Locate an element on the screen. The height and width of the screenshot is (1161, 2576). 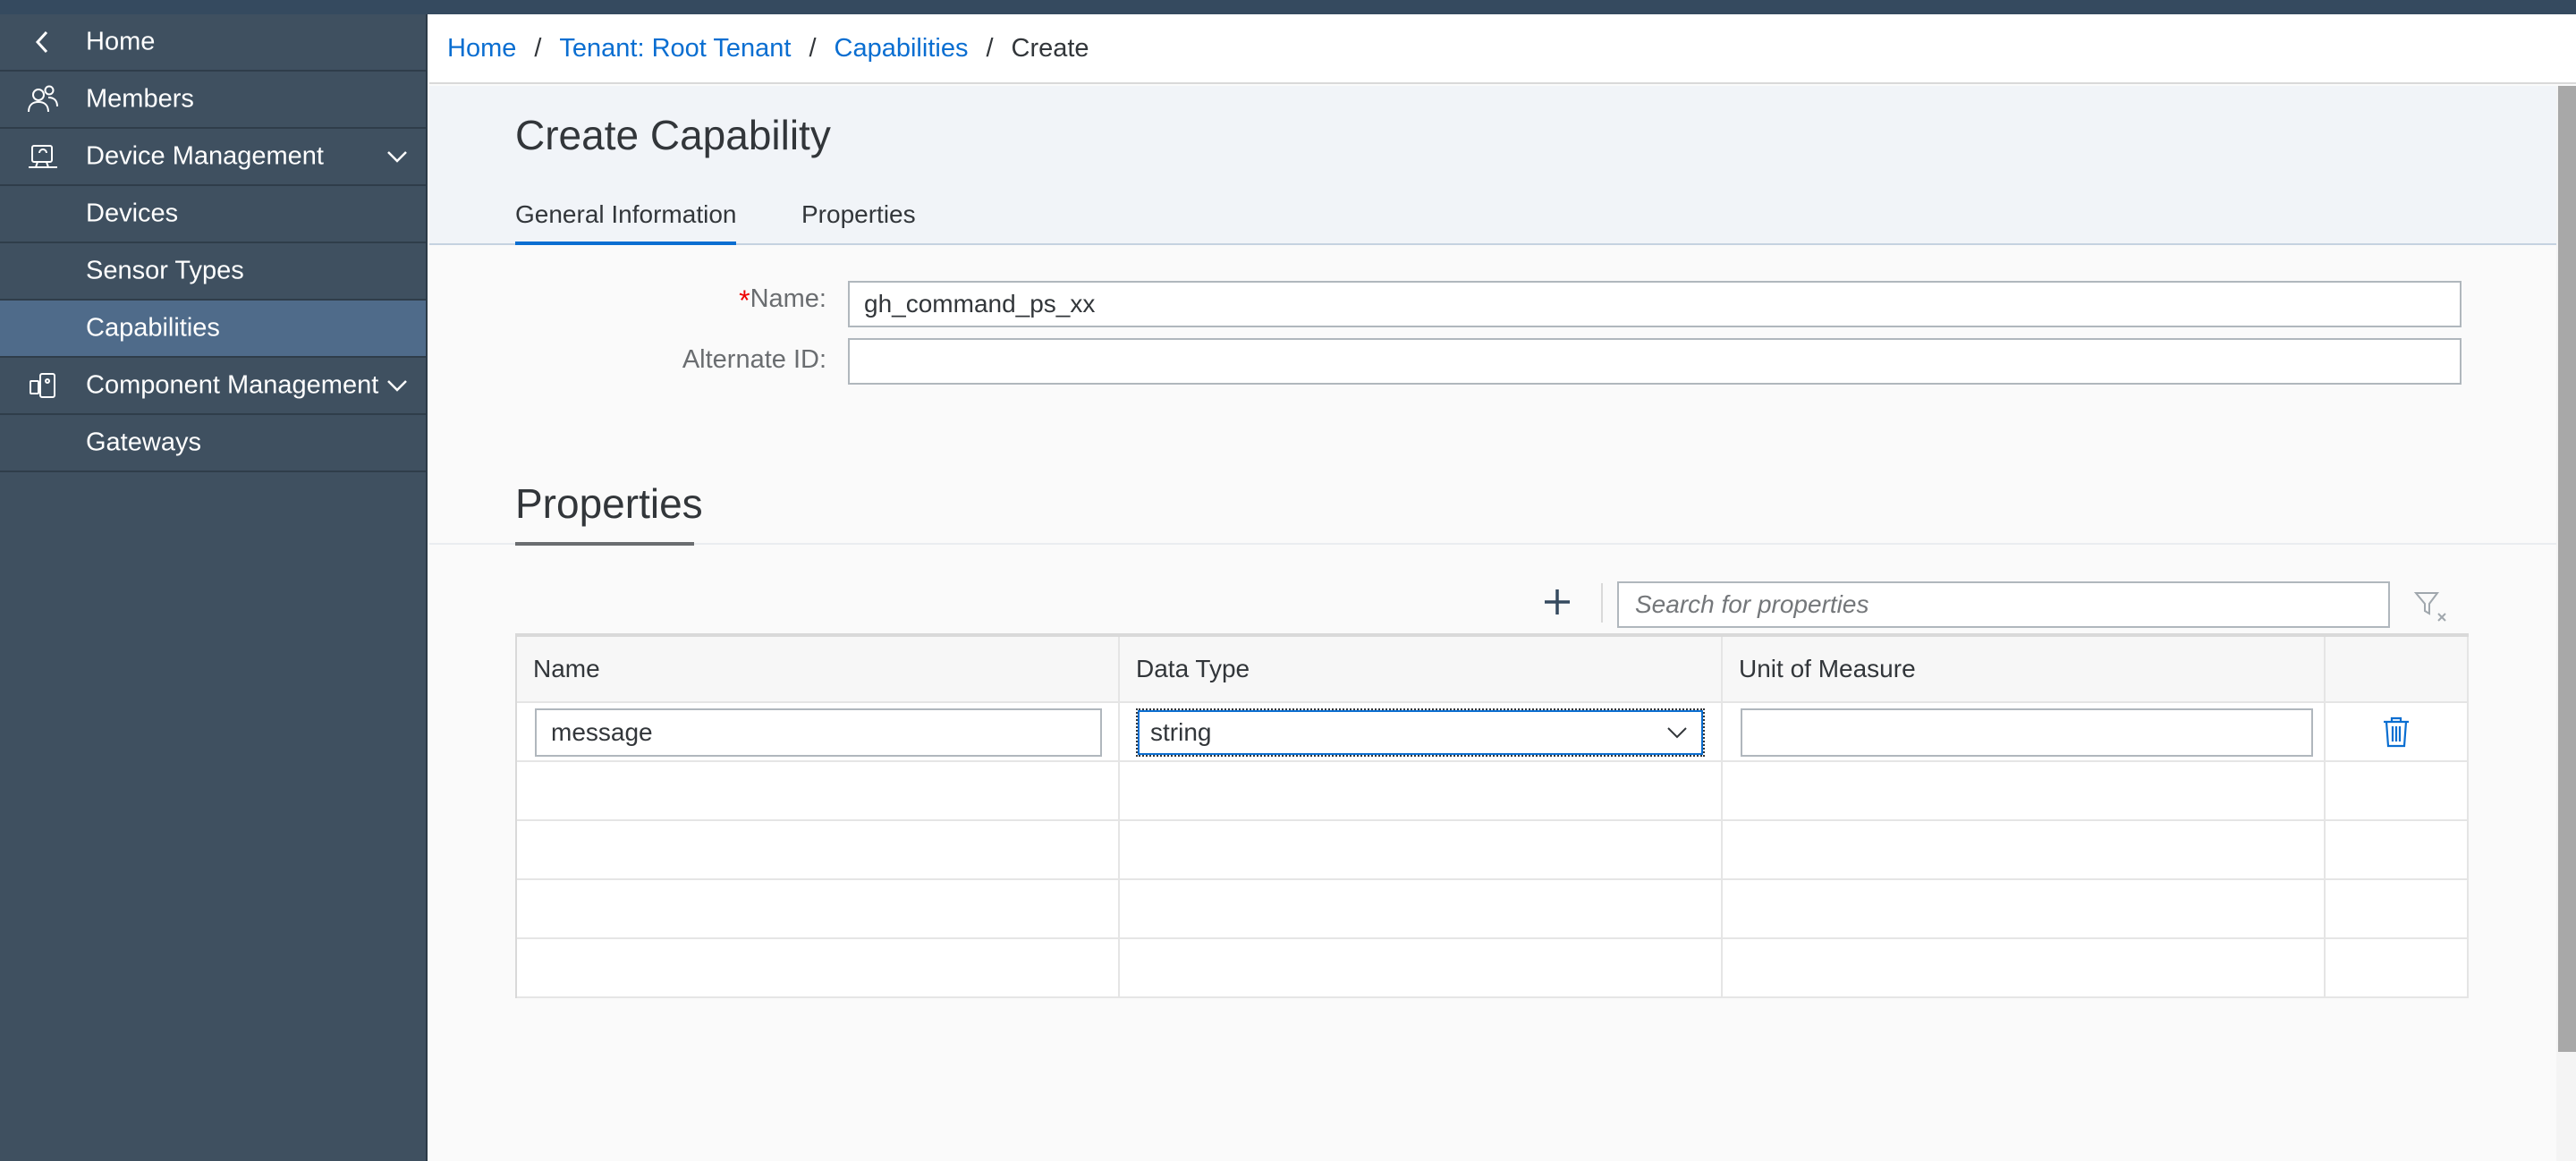
table-header-row: Name Data Type Unit of Measure is located at coordinates (1493, 670).